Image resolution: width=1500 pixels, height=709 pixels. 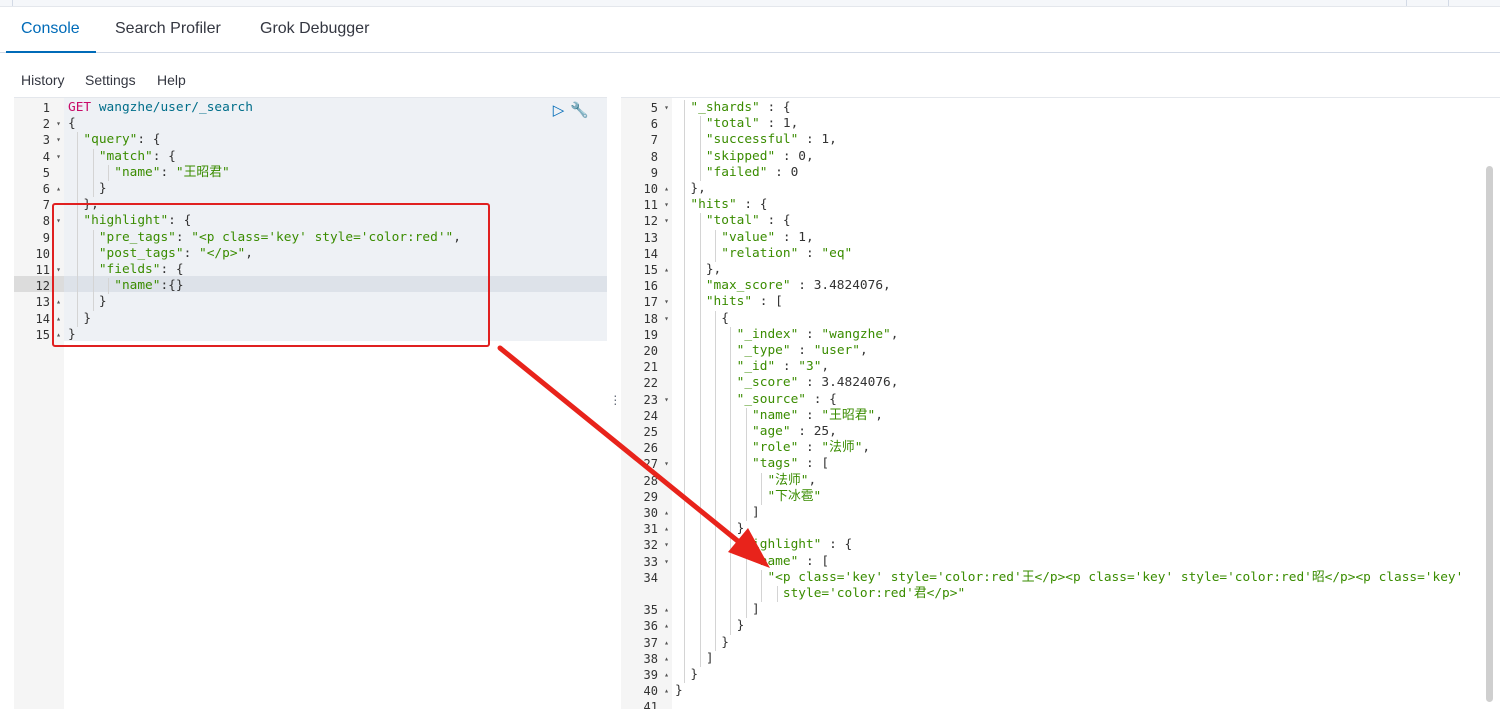 What do you see at coordinates (202, 172) in the screenshot?
I see `code-token: "王昭君"` at bounding box center [202, 172].